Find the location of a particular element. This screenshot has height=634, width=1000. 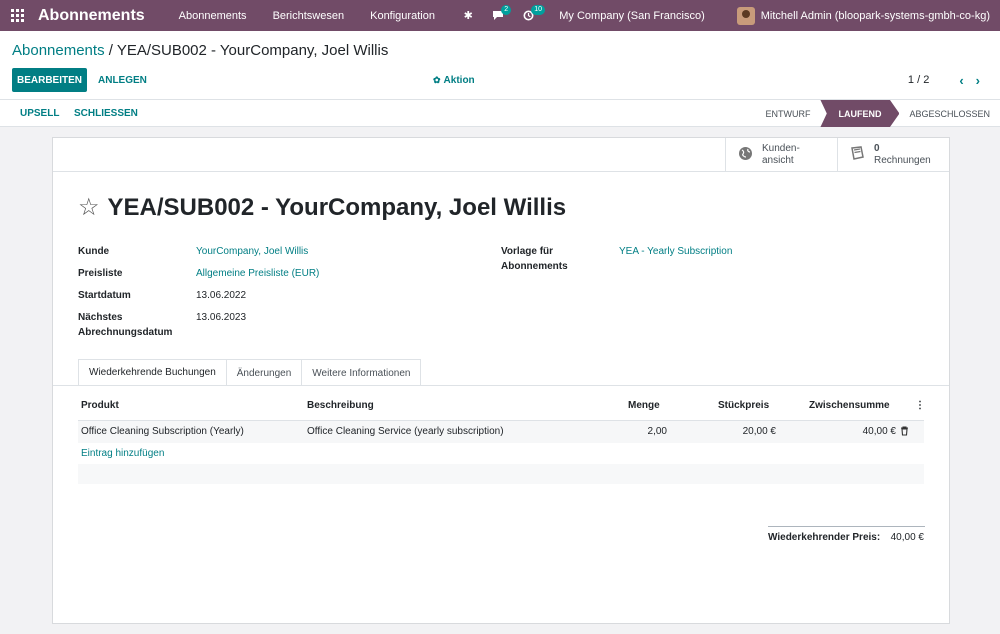

pager-value: 1 / 2 is located at coordinates (918, 80).